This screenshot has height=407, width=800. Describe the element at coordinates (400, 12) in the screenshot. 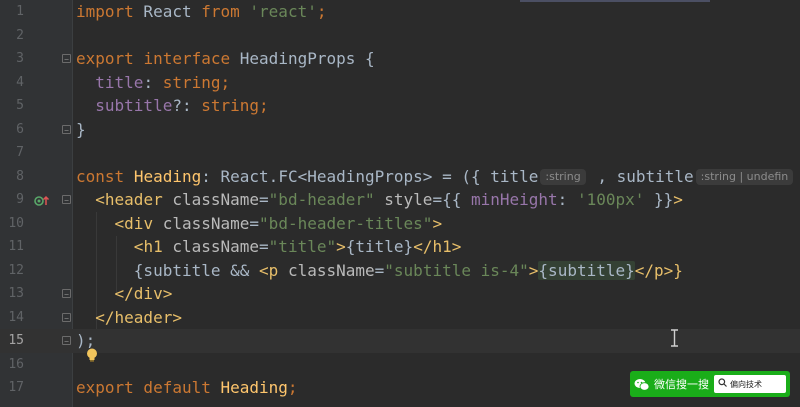

I see `code-line-1: 1 import React from 'react';` at that location.